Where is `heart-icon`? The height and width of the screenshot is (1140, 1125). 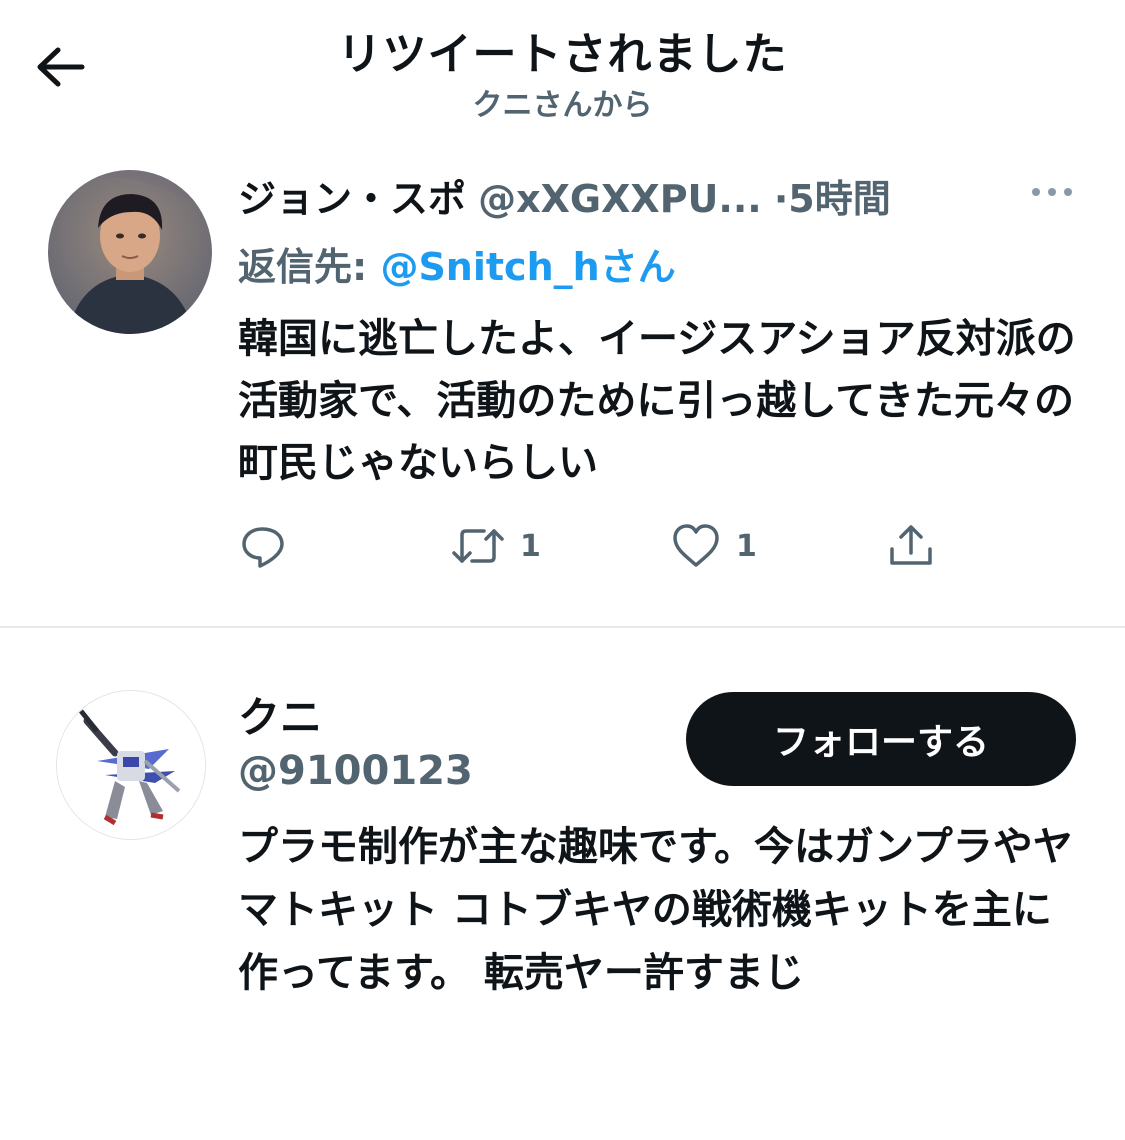
heart-icon is located at coordinates (696, 545).